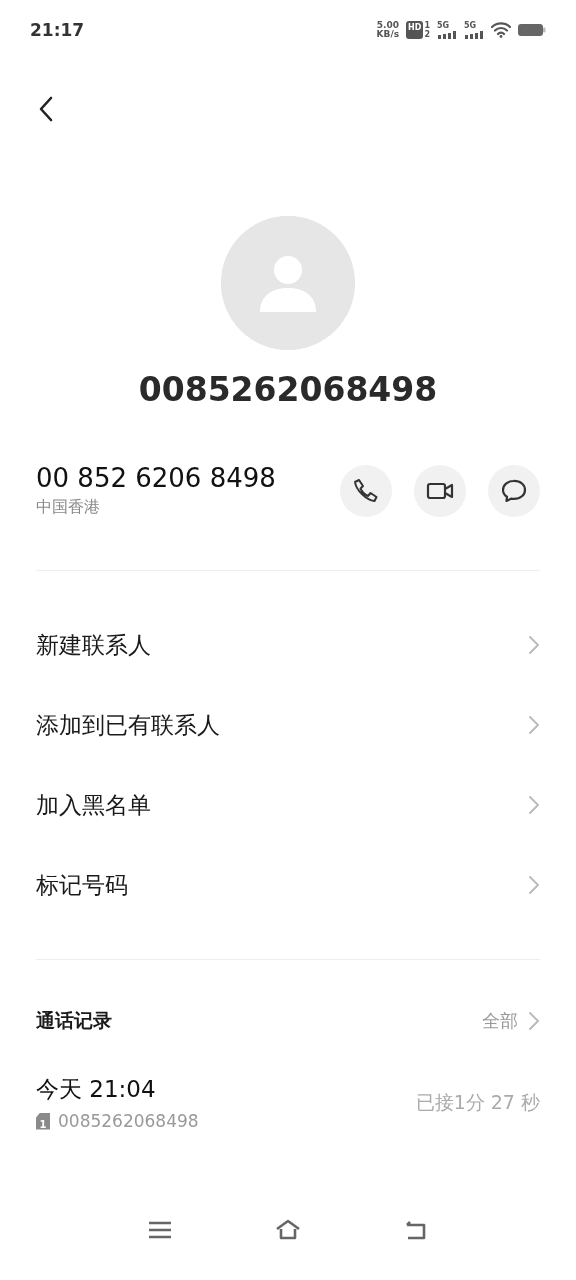 This screenshot has height=1280, width=576. Describe the element at coordinates (427, 34) in the screenshot. I see `sim-slot-label: 2` at that location.